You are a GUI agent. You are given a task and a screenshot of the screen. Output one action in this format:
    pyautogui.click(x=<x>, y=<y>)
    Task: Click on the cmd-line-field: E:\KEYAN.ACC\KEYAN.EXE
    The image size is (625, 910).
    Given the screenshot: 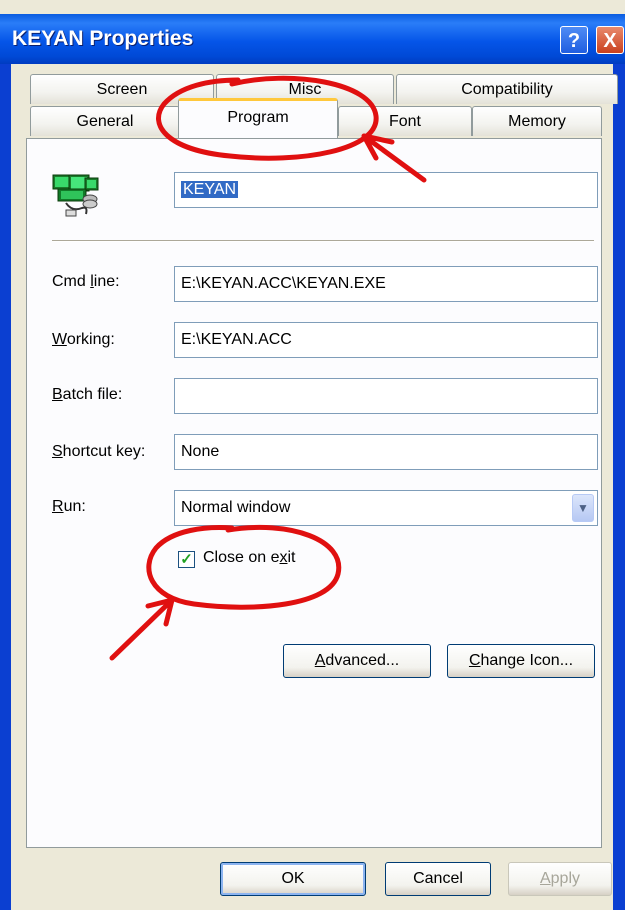 What is the action you would take?
    pyautogui.click(x=386, y=284)
    